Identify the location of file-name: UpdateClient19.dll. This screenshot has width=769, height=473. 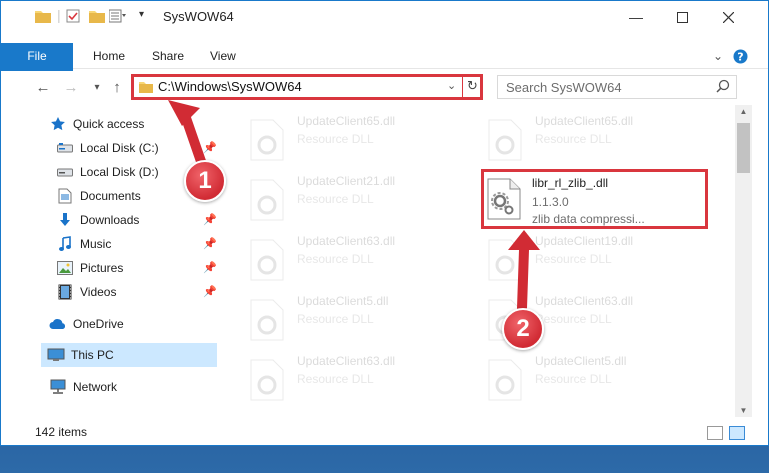
(584, 241).